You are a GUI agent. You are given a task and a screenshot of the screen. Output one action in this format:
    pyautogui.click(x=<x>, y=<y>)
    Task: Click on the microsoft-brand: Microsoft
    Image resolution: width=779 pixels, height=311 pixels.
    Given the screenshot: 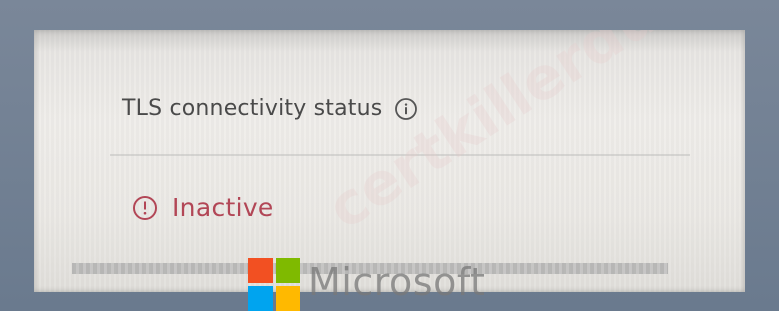 What is the action you would take?
    pyautogui.click(x=366, y=284)
    